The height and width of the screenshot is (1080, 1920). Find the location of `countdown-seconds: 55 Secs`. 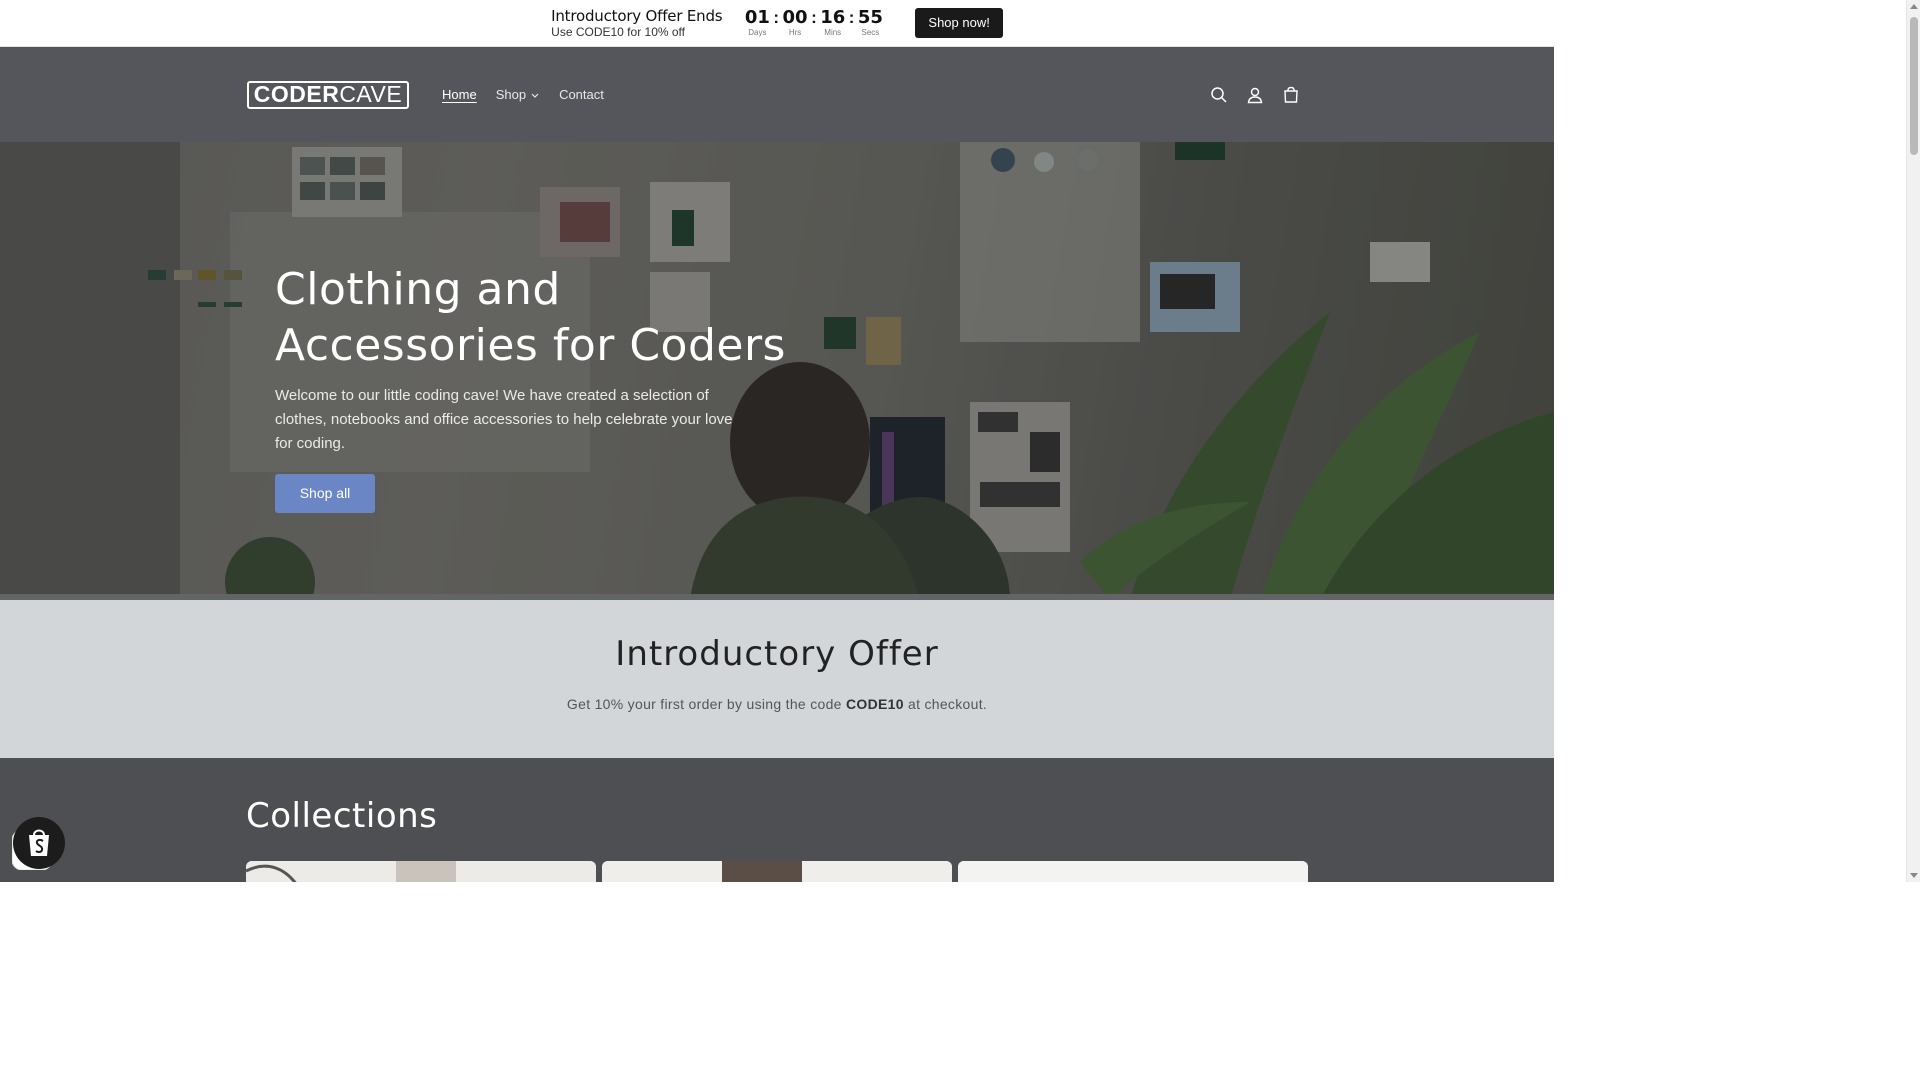

countdown-seconds: 55 Secs is located at coordinates (870, 23).